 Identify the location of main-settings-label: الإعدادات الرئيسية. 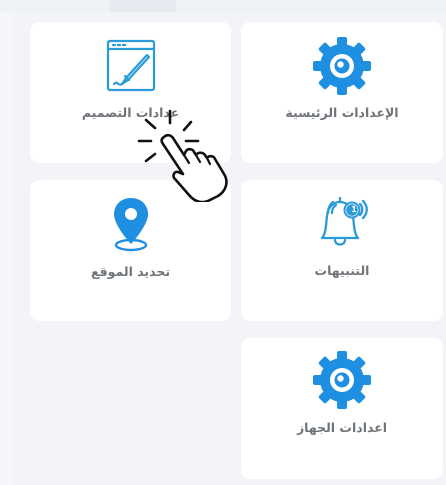
(342, 112).